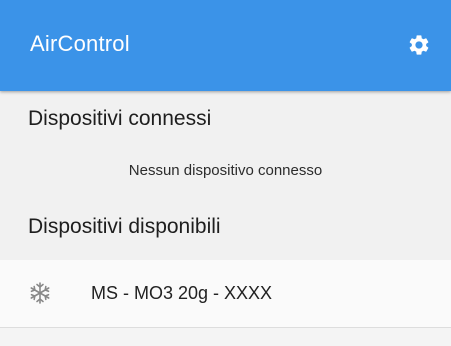 The height and width of the screenshot is (346, 451). I want to click on connected-devices-heading: Dispositivi connessi, so click(120, 118).